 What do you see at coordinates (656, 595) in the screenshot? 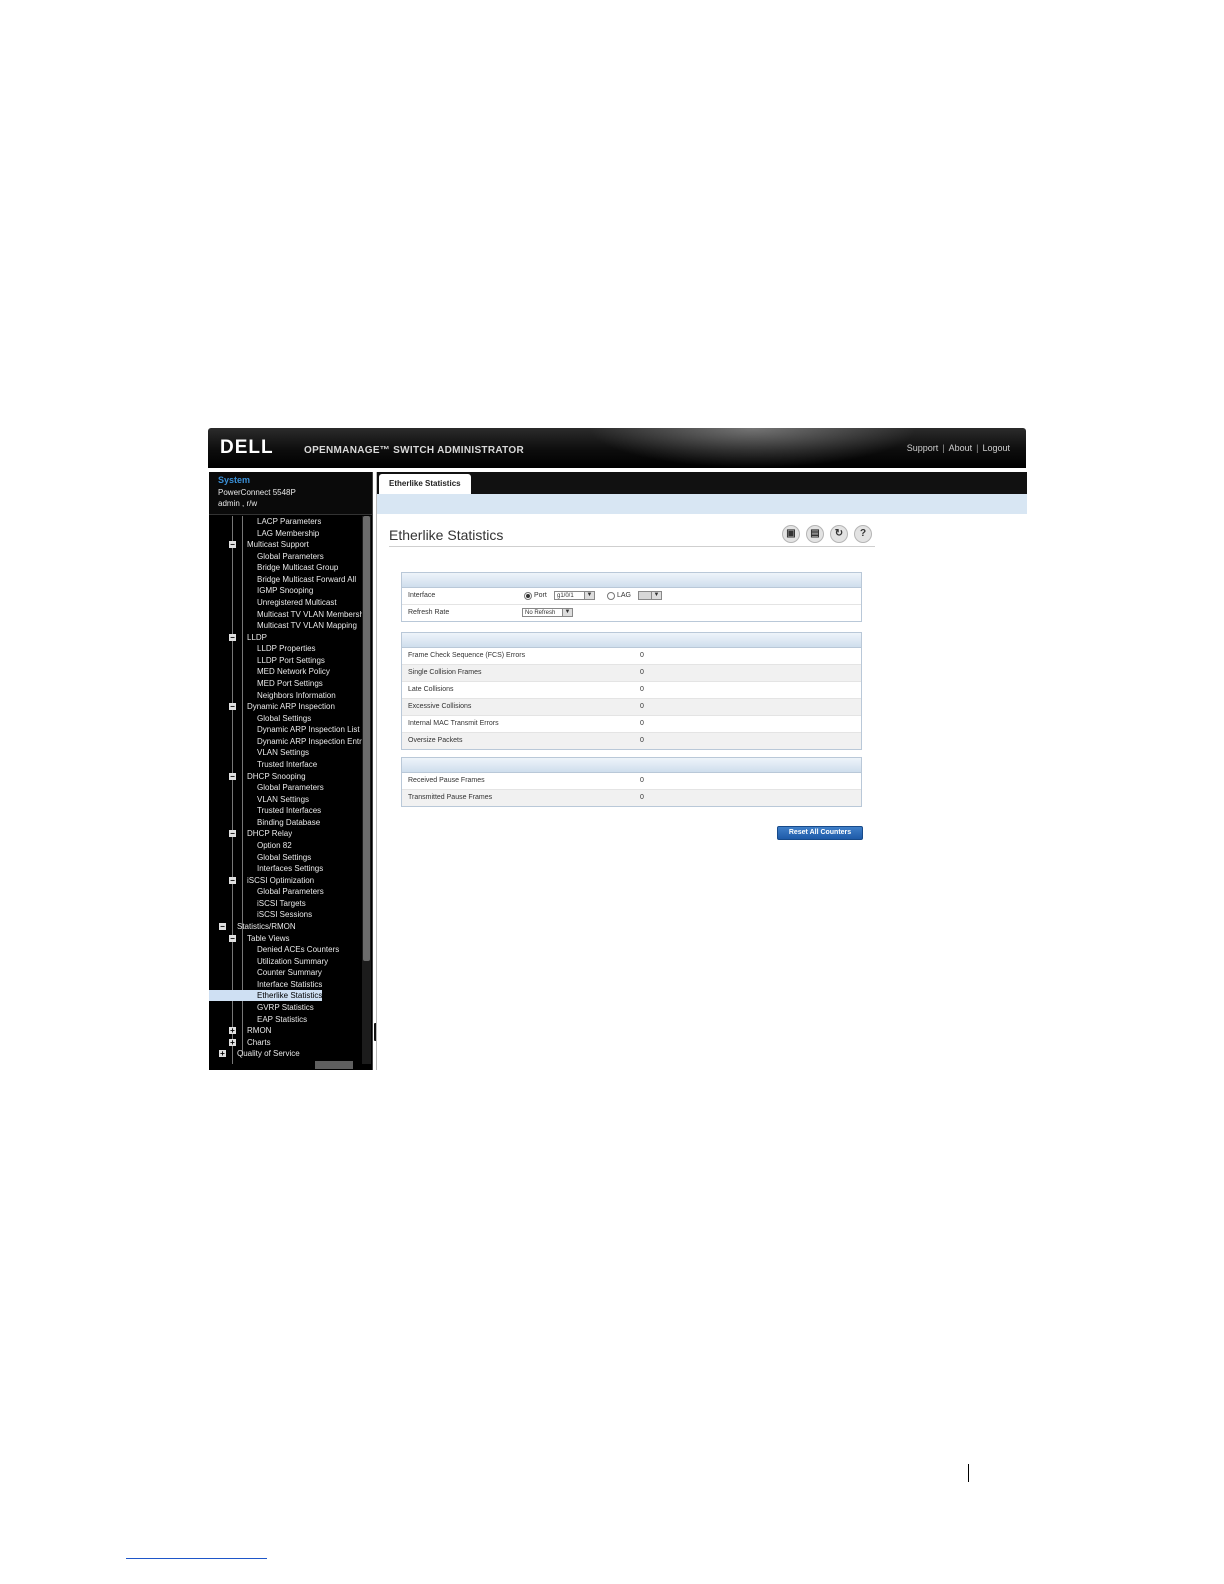
I see `chevron-down-icon: ▼` at bounding box center [656, 595].